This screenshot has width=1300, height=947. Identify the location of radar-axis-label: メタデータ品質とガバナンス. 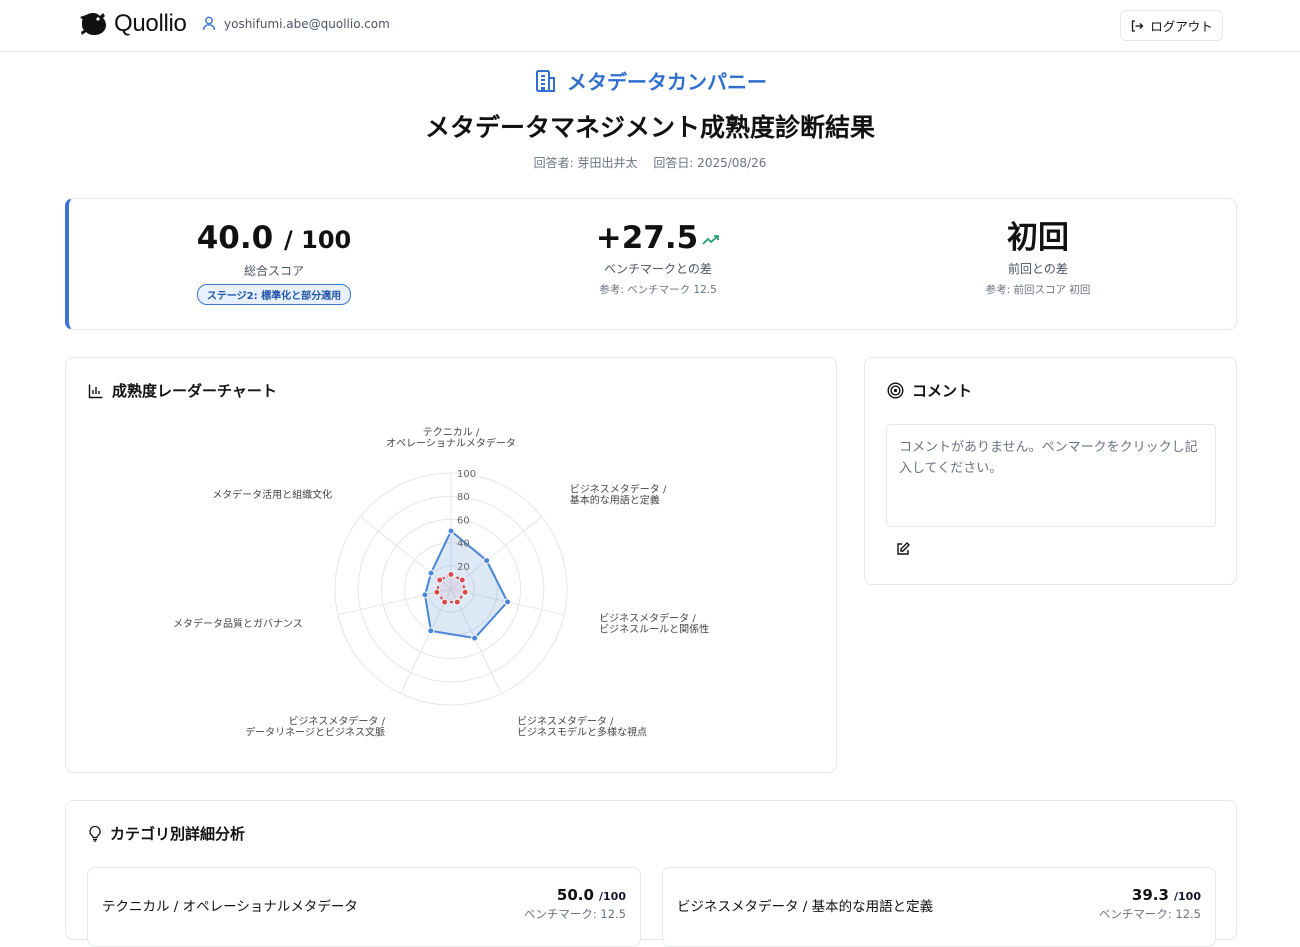
(238, 623).